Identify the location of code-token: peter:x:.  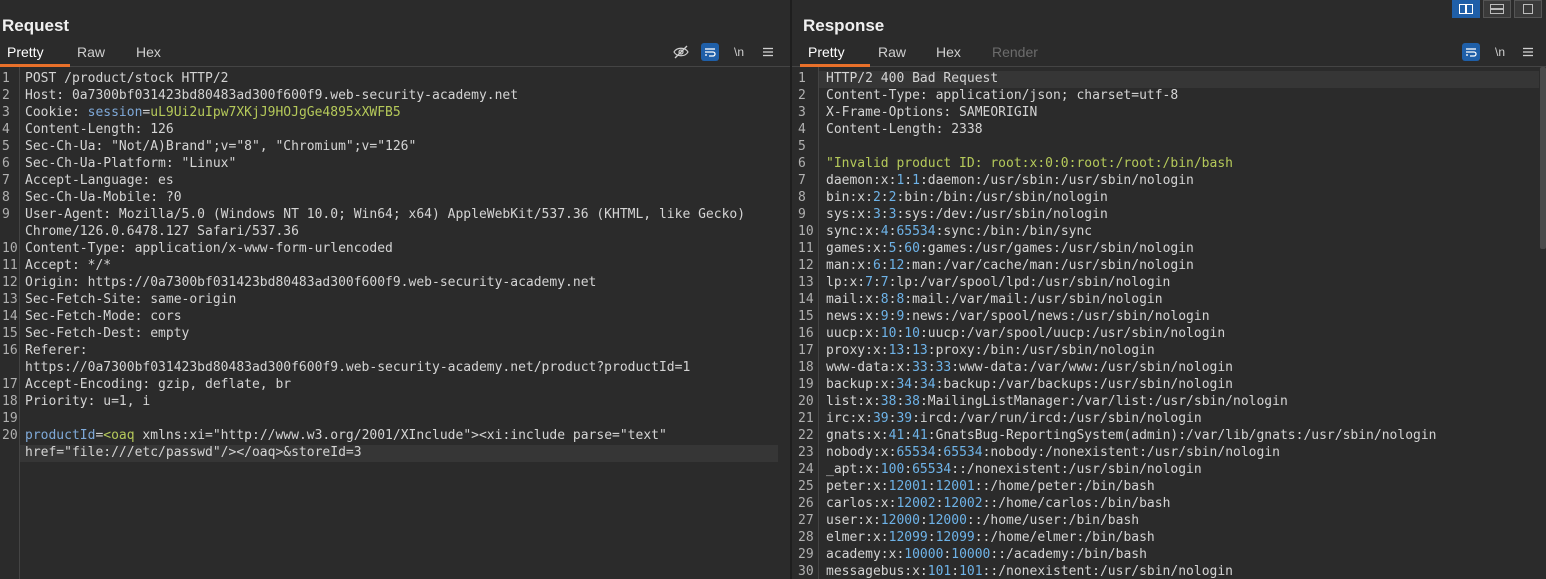
(857, 486).